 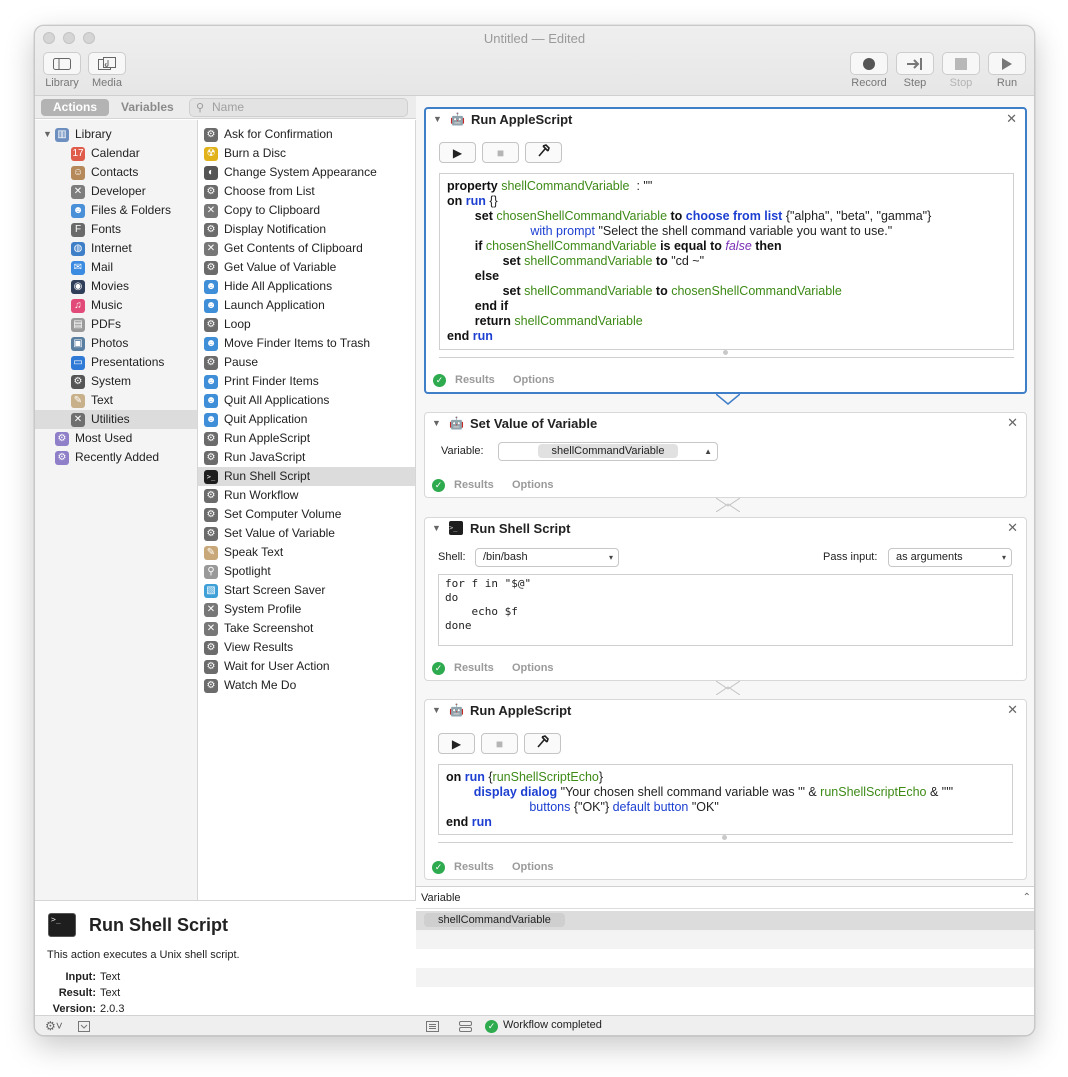 I want to click on sidebar-item-mail: ✉ Mail, so click(x=116, y=267).